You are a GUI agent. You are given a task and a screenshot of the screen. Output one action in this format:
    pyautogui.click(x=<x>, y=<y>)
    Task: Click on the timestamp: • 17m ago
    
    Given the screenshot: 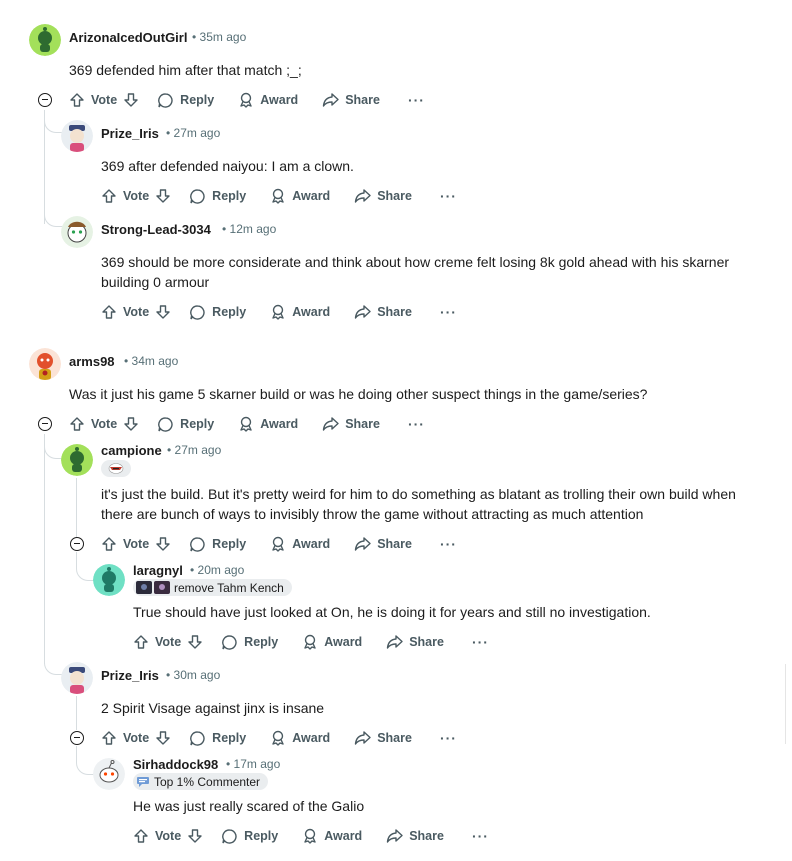 What is the action you would take?
    pyautogui.click(x=253, y=764)
    